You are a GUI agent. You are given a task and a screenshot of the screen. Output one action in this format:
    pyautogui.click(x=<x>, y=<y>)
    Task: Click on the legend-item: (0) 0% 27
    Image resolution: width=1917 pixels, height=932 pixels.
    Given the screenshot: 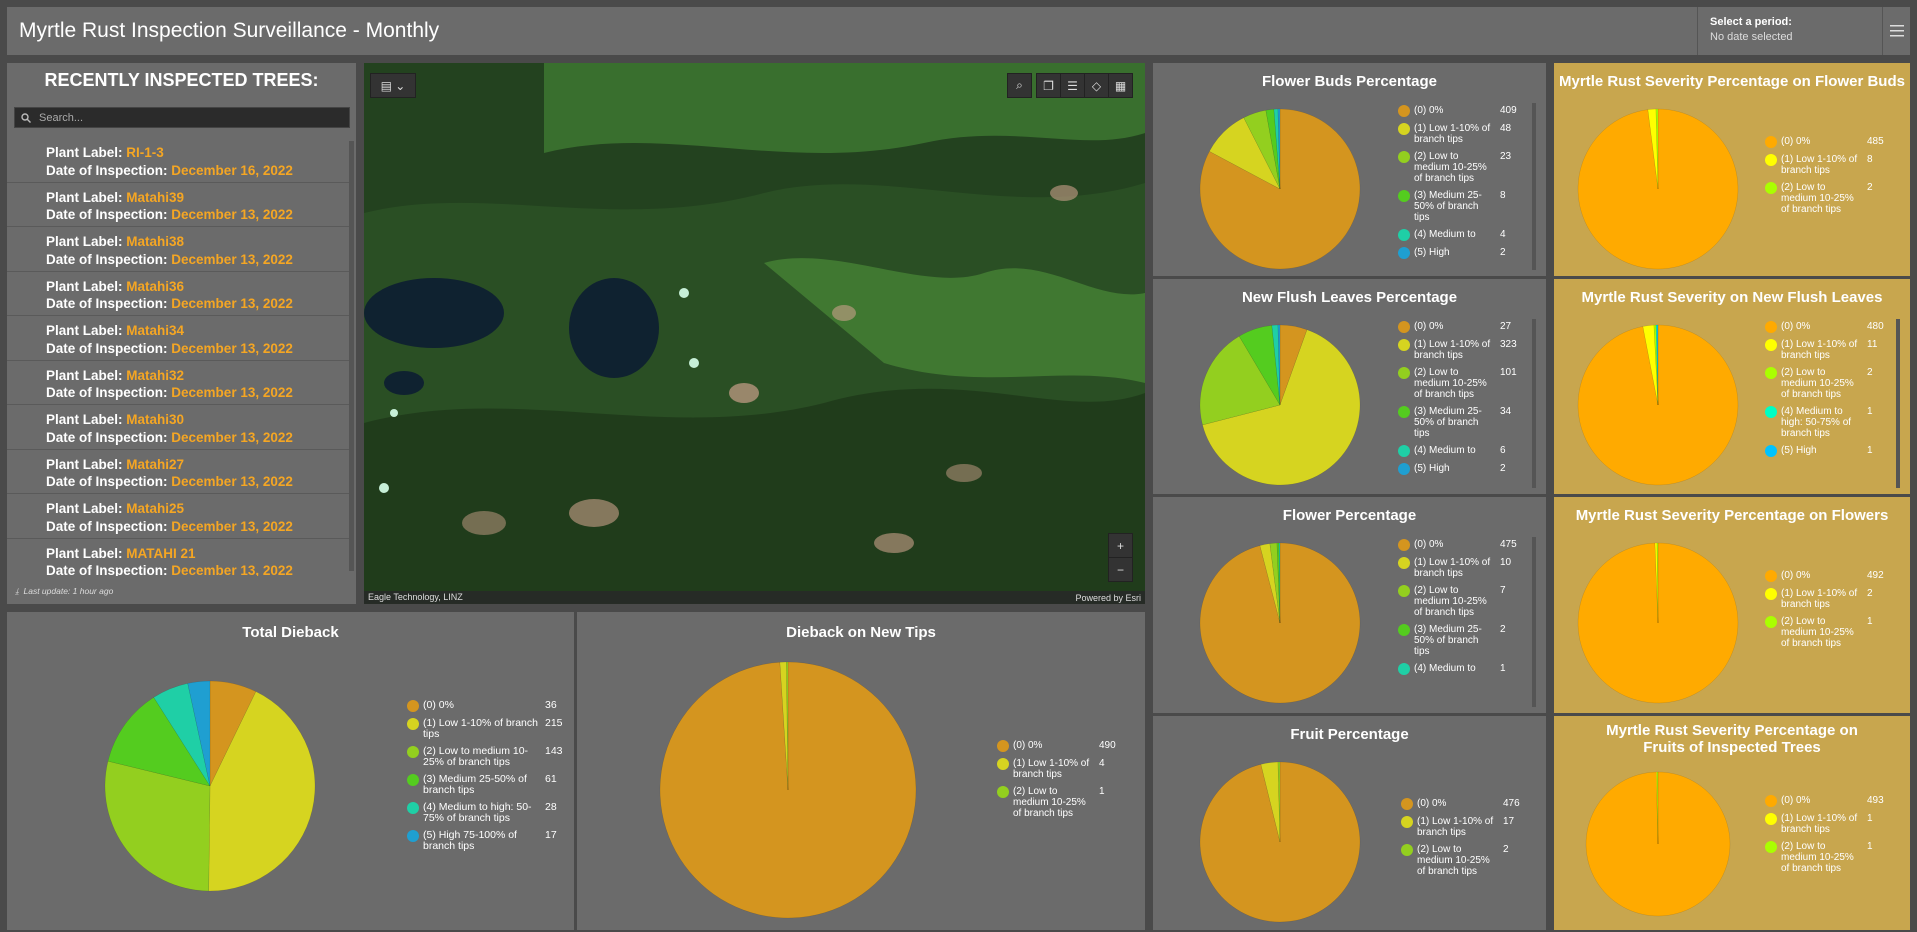 What is the action you would take?
    pyautogui.click(x=1457, y=327)
    